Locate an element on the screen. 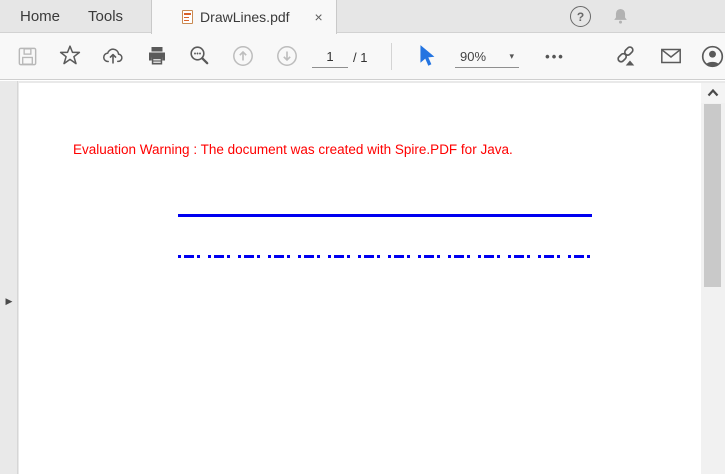  account-icon is located at coordinates (712, 56).